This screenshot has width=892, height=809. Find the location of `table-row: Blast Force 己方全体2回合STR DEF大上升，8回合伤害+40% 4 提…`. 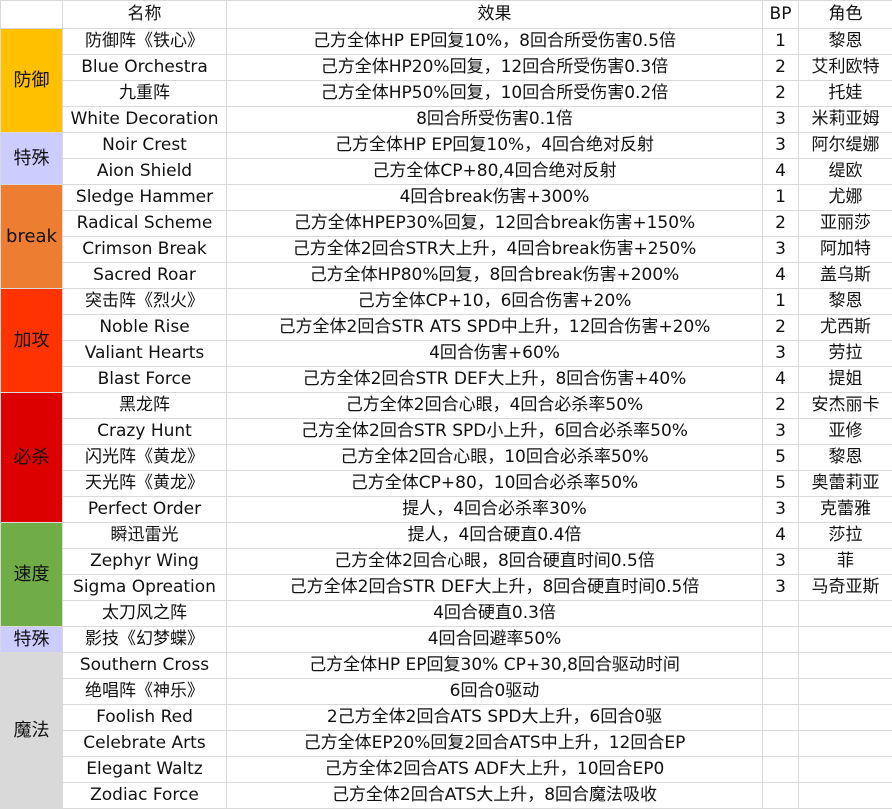

table-row: Blast Force 己方全体2回合STR DEF大上升，8回合伤害+40% 4 提… is located at coordinates (446, 379).